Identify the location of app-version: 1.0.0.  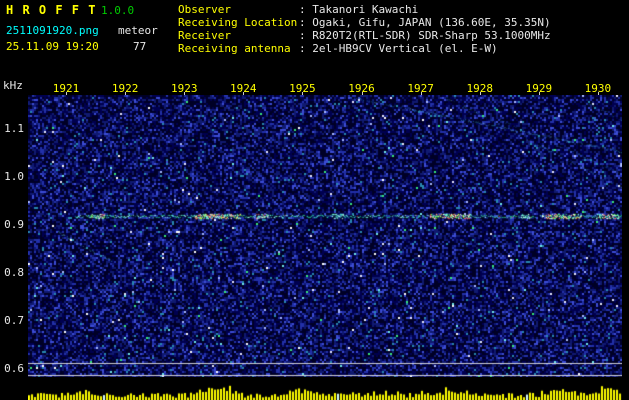
(118, 10).